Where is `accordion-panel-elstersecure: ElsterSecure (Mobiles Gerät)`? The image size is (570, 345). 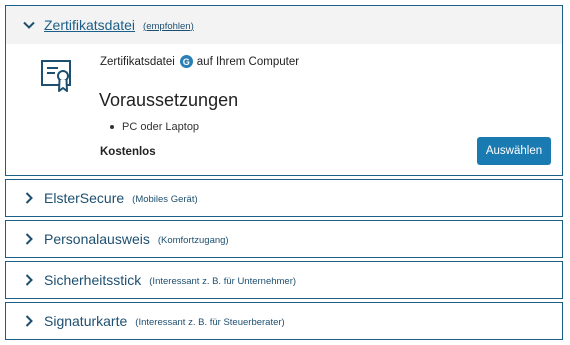 accordion-panel-elstersecure: ElsterSecure (Mobiles Gerät) is located at coordinates (284, 198).